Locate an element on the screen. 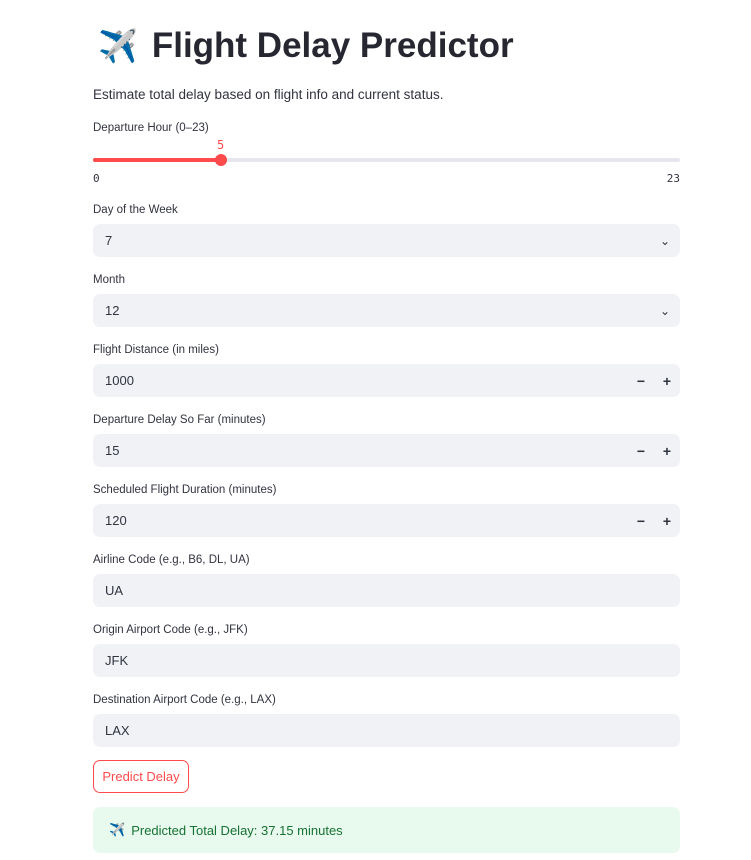  field-value: LAX is located at coordinates (117, 730).